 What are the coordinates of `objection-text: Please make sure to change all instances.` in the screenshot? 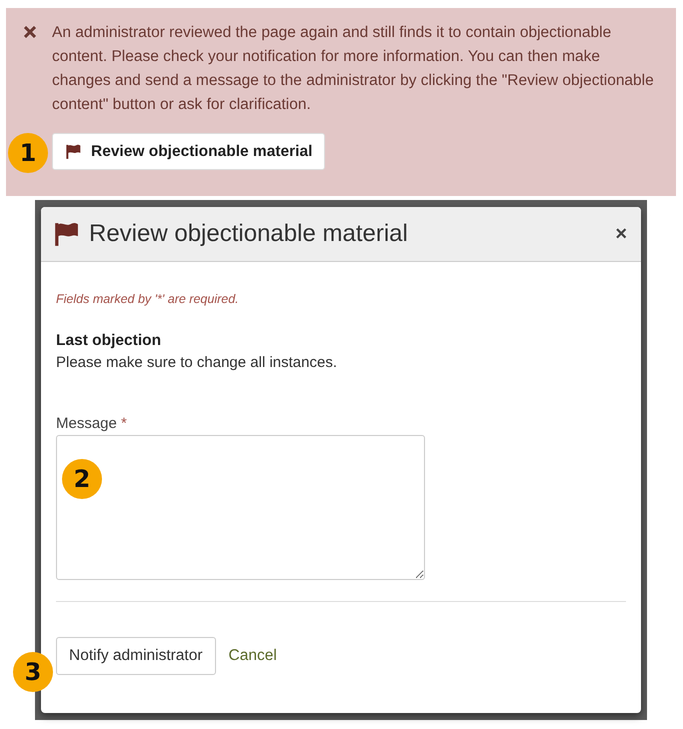 It's located at (197, 362).